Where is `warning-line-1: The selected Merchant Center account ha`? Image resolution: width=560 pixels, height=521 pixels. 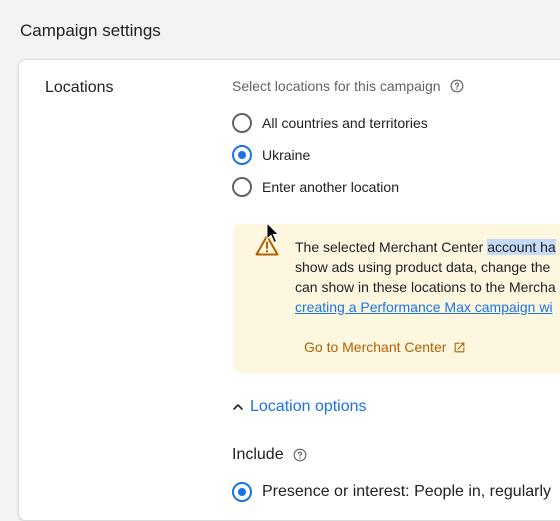
warning-line-1: The selected Merchant Center account ha is located at coordinates (427, 247).